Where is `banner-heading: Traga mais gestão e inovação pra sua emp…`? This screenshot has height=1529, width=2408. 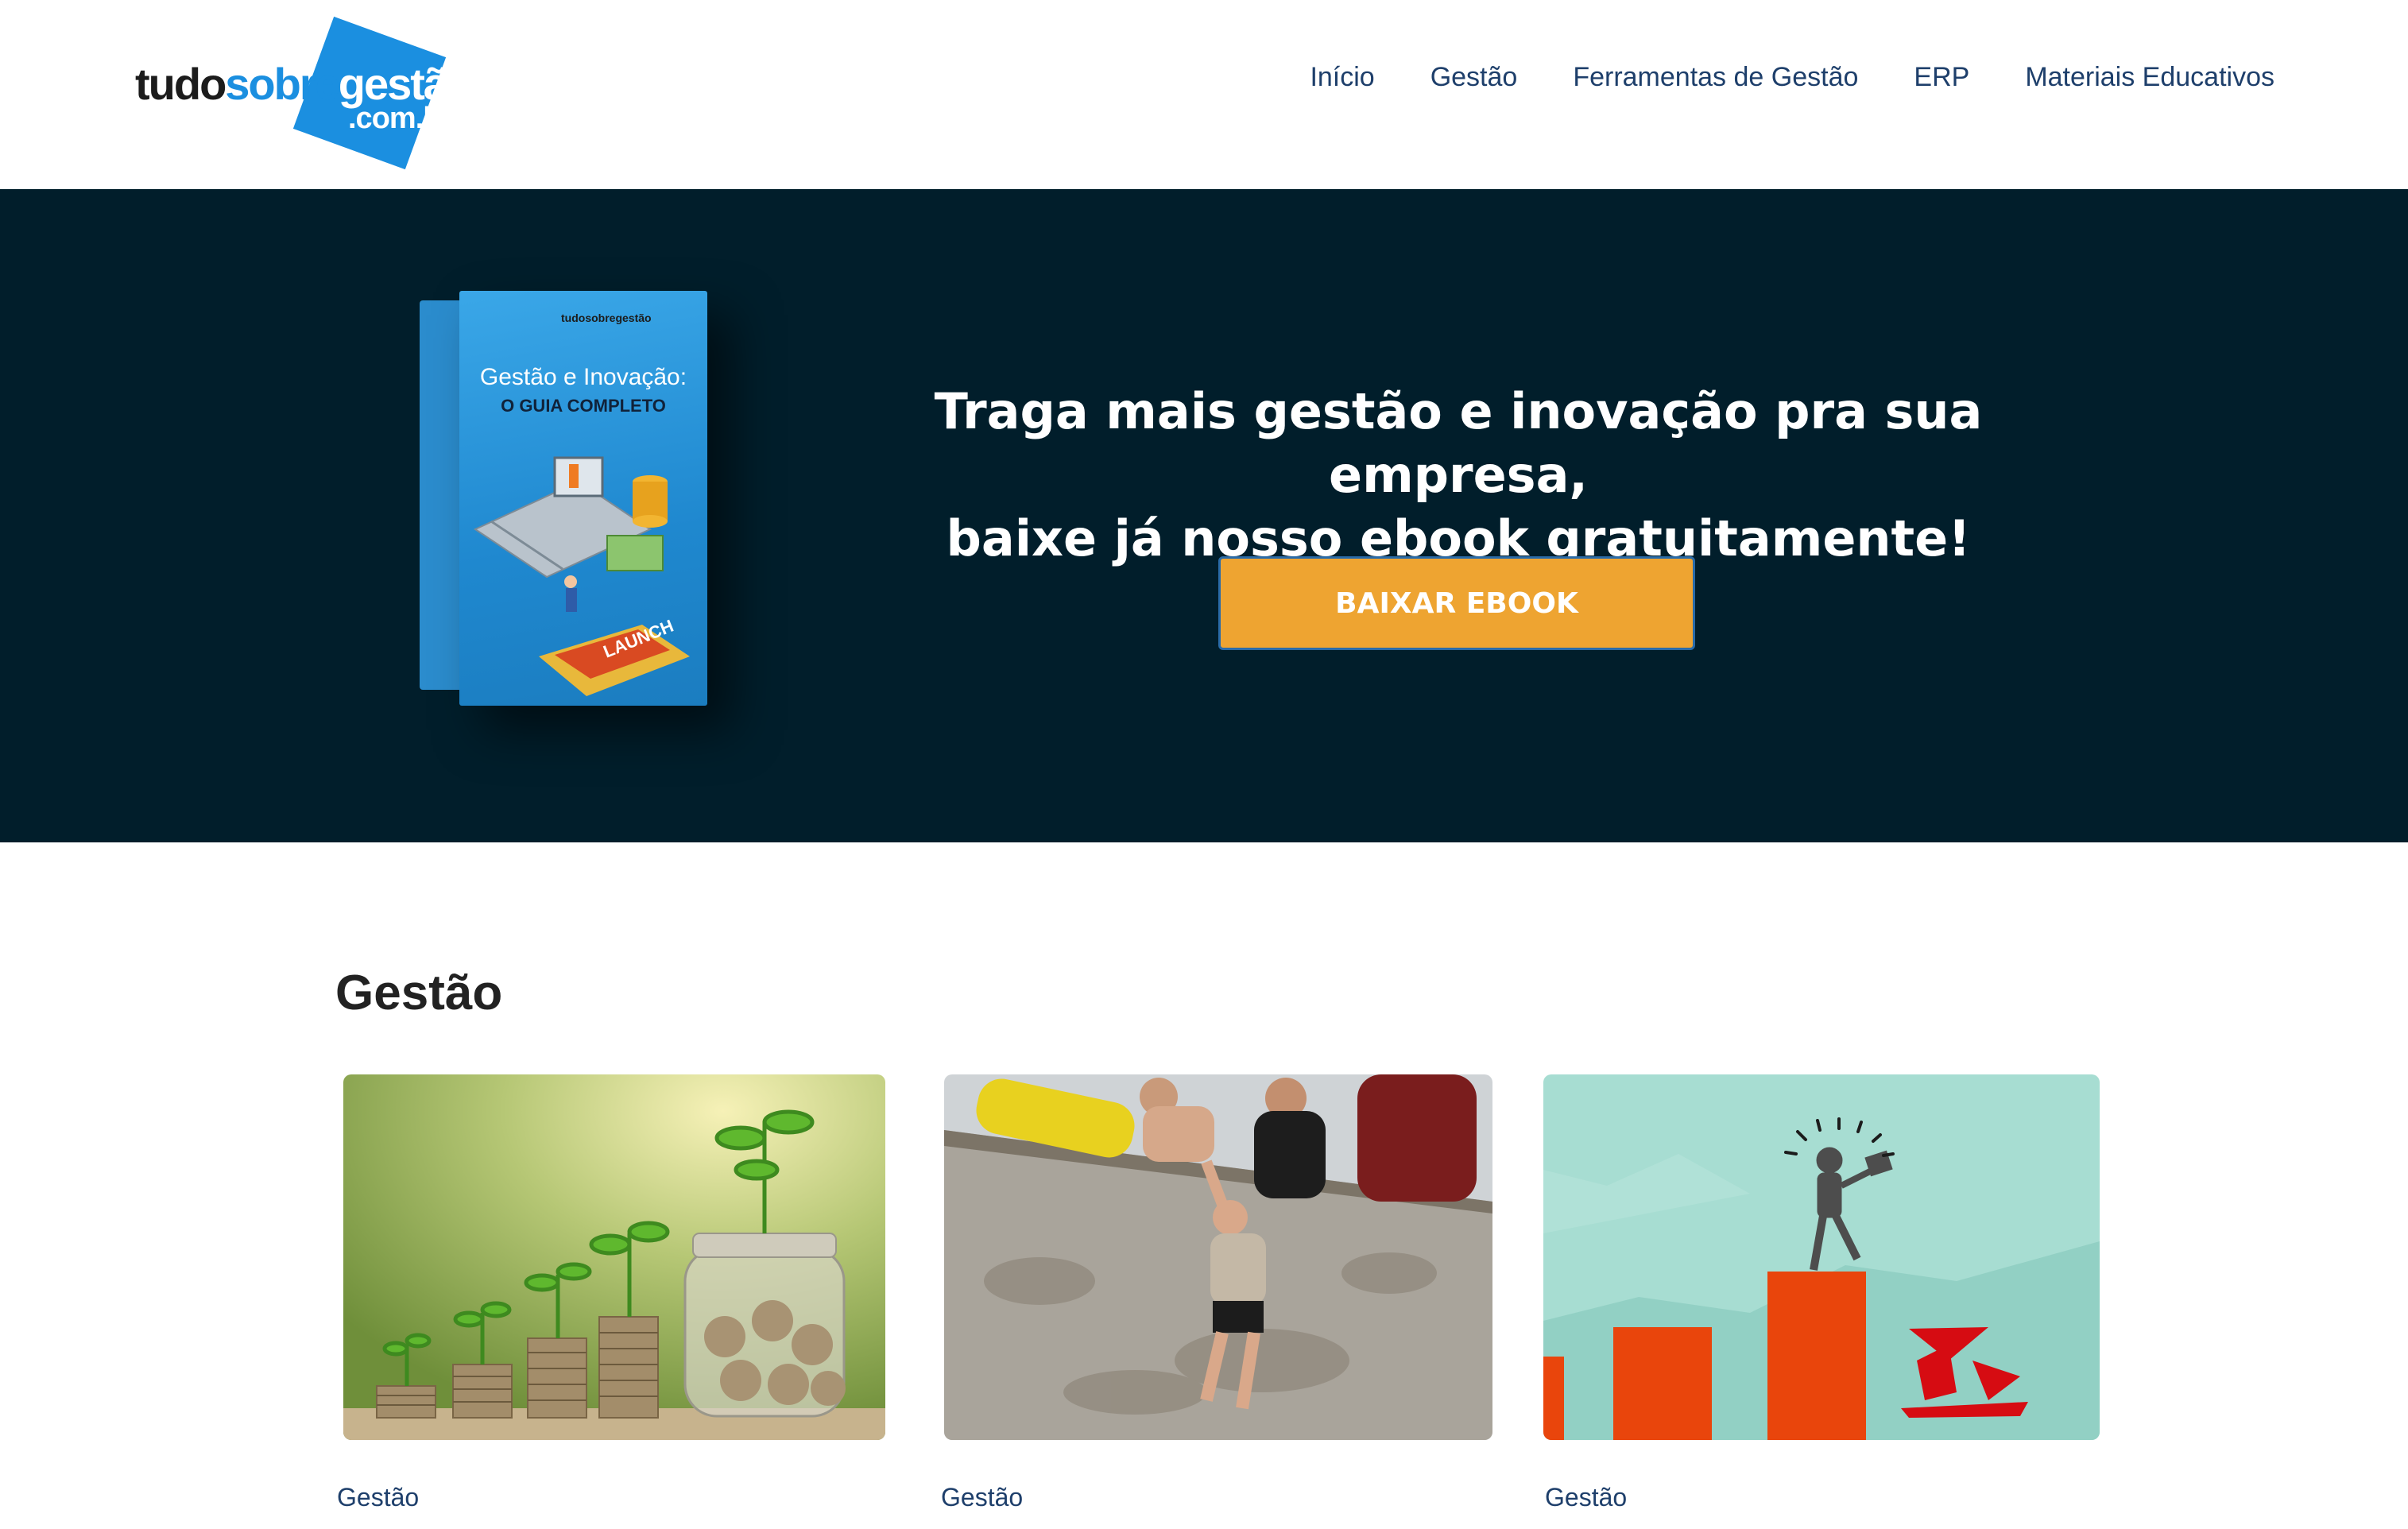
banner-heading: Traga mais gestão e inovação pra sua emp… is located at coordinates (1459, 476).